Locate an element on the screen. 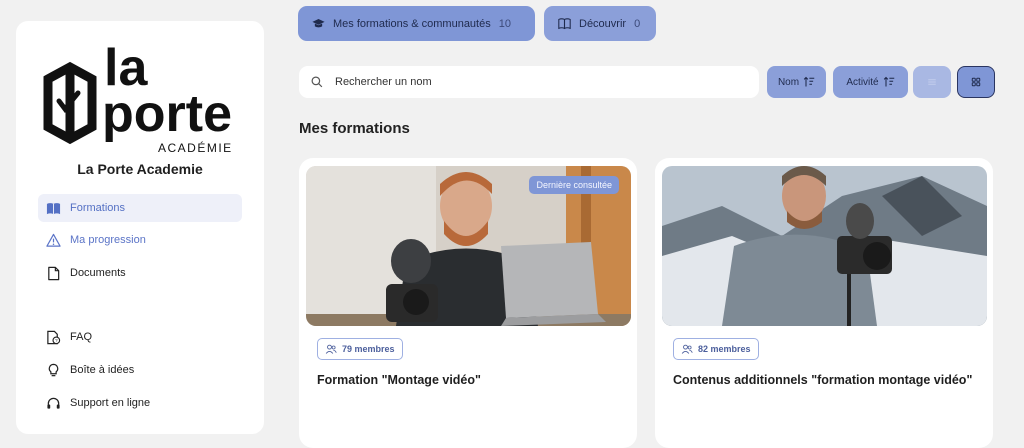 The height and width of the screenshot is (448, 1024). card-thumbnail is located at coordinates (824, 246).